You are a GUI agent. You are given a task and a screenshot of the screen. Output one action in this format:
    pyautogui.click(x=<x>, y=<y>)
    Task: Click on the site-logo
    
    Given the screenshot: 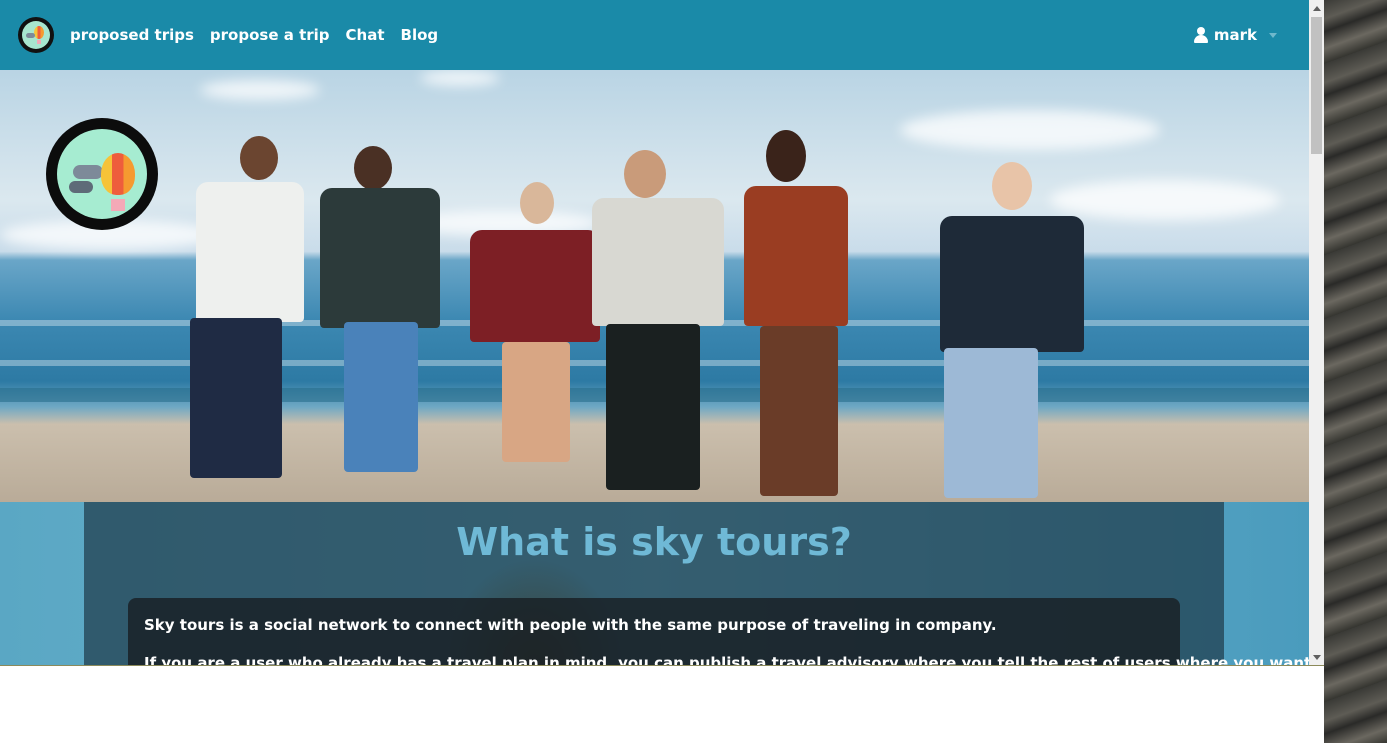 What is the action you would take?
    pyautogui.click(x=36, y=35)
    